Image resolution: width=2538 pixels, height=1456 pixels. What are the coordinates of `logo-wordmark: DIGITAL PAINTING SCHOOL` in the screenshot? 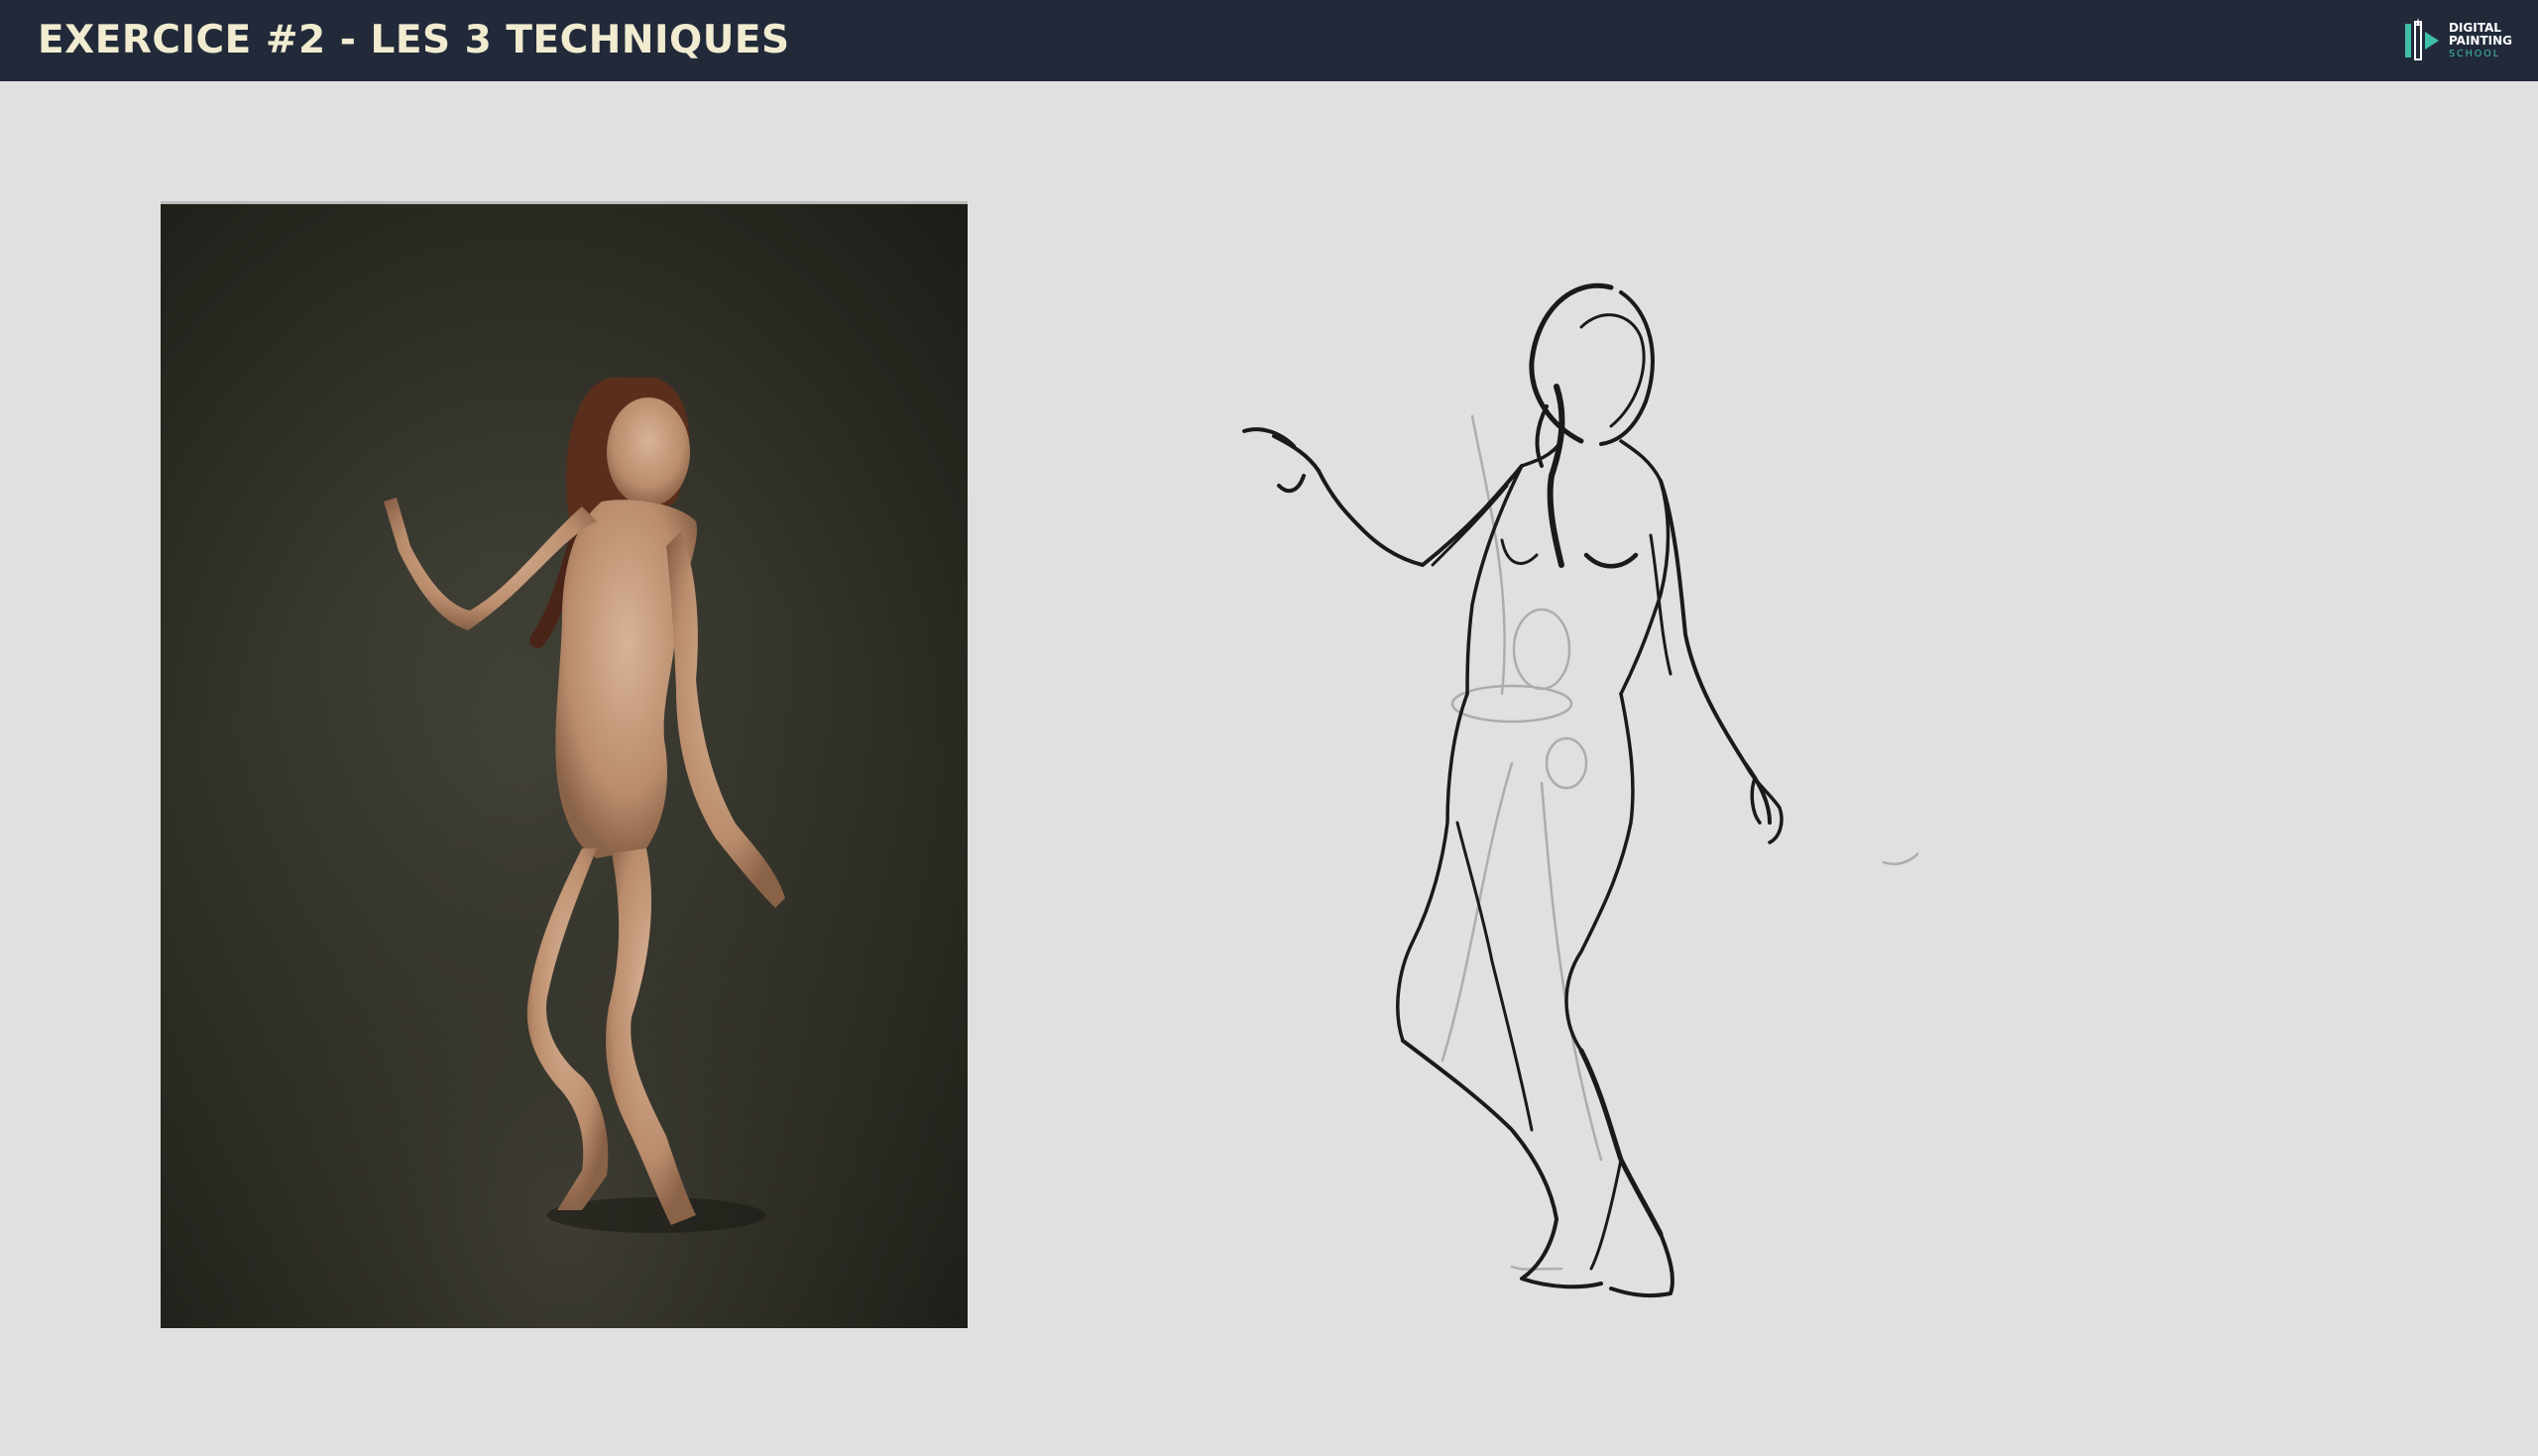 It's located at (2480, 40).